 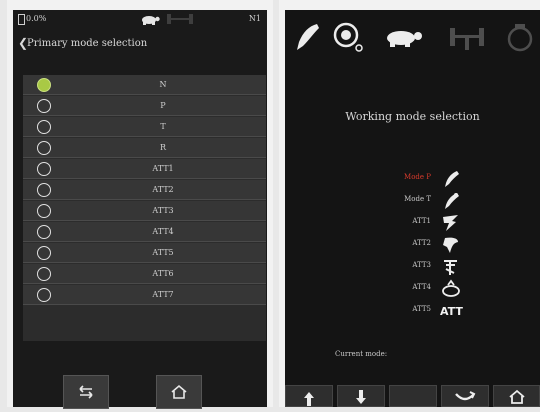 I want to click on mode-label: N, so click(x=163, y=84).